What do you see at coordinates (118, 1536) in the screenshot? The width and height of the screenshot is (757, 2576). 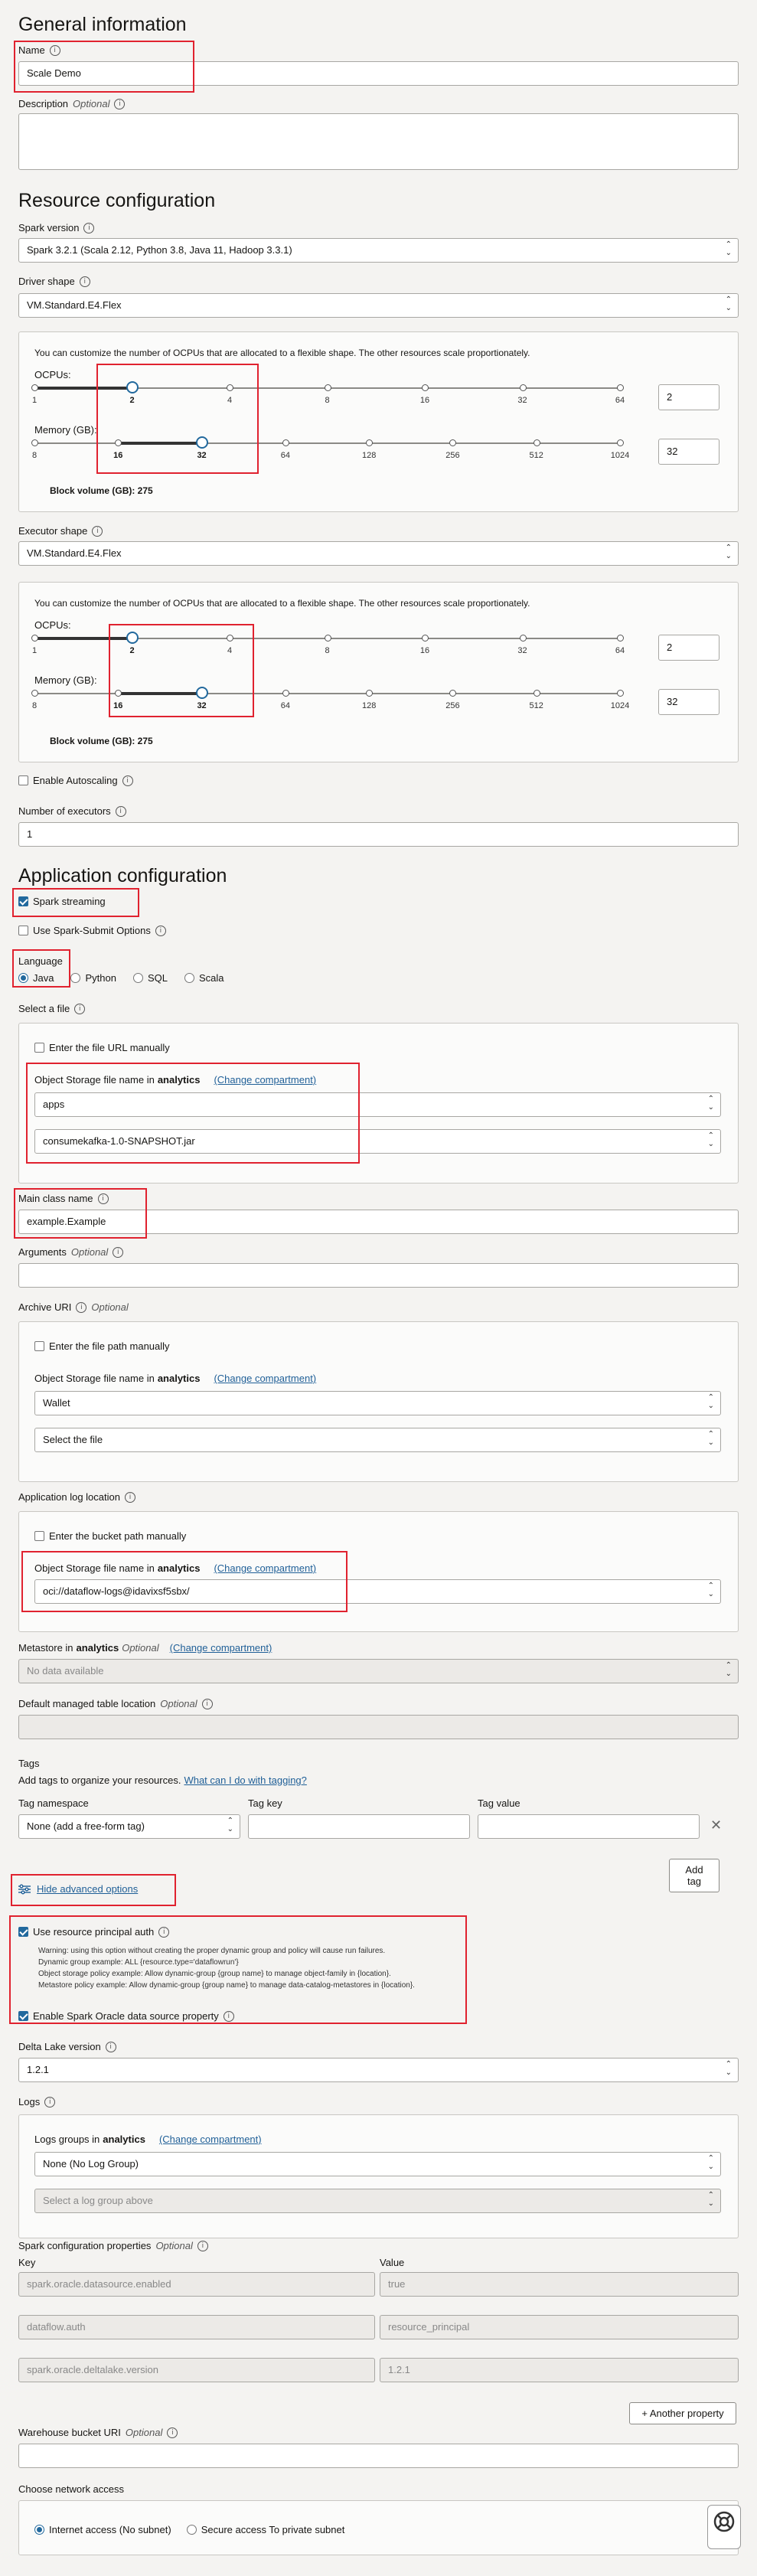 I see `enter-bucket-path-label: Enter the bucket path manually` at bounding box center [118, 1536].